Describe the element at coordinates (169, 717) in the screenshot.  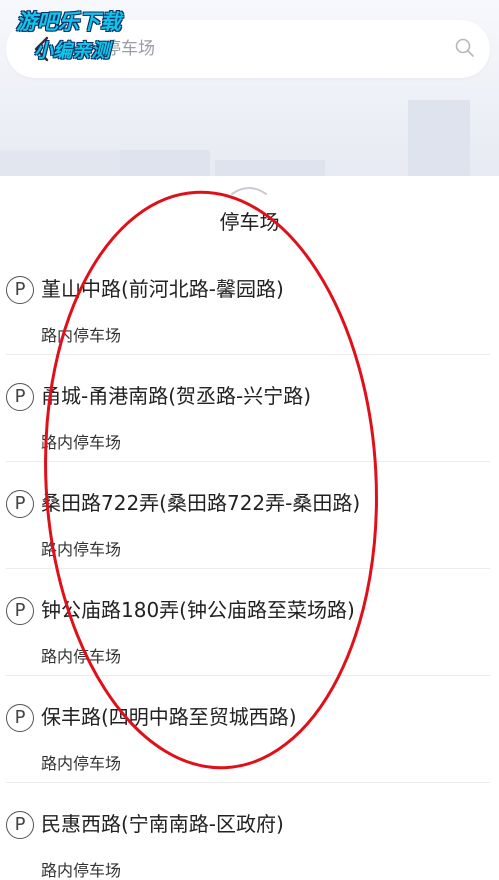
I see `parking-name: 保丰路(四明中路至贸城西路)` at that location.